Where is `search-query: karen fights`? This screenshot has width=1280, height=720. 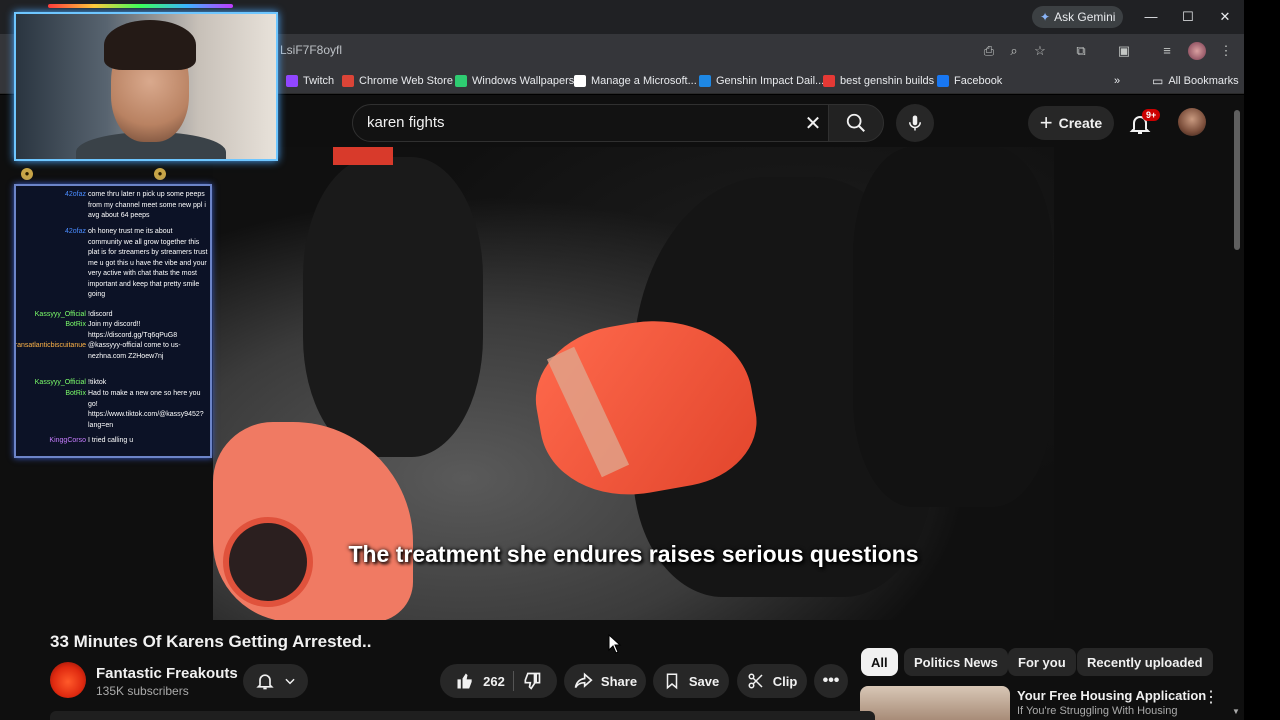 search-query: karen fights is located at coordinates (406, 122).